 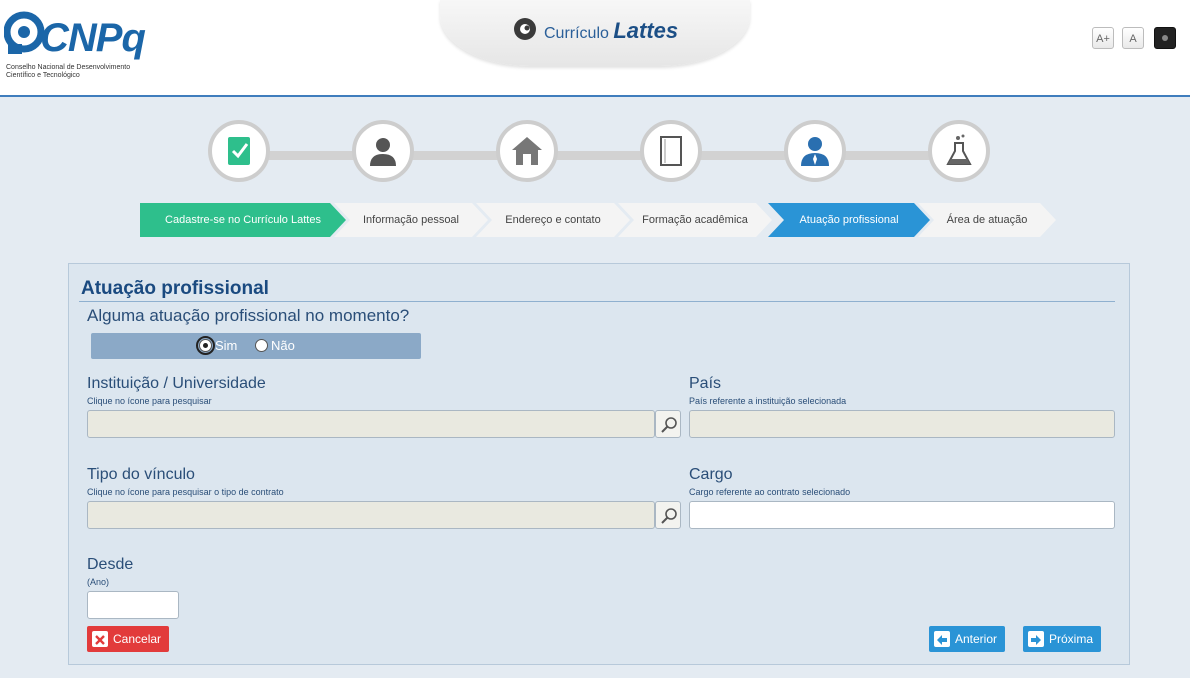 I want to click on flask-icon, so click(x=959, y=149).